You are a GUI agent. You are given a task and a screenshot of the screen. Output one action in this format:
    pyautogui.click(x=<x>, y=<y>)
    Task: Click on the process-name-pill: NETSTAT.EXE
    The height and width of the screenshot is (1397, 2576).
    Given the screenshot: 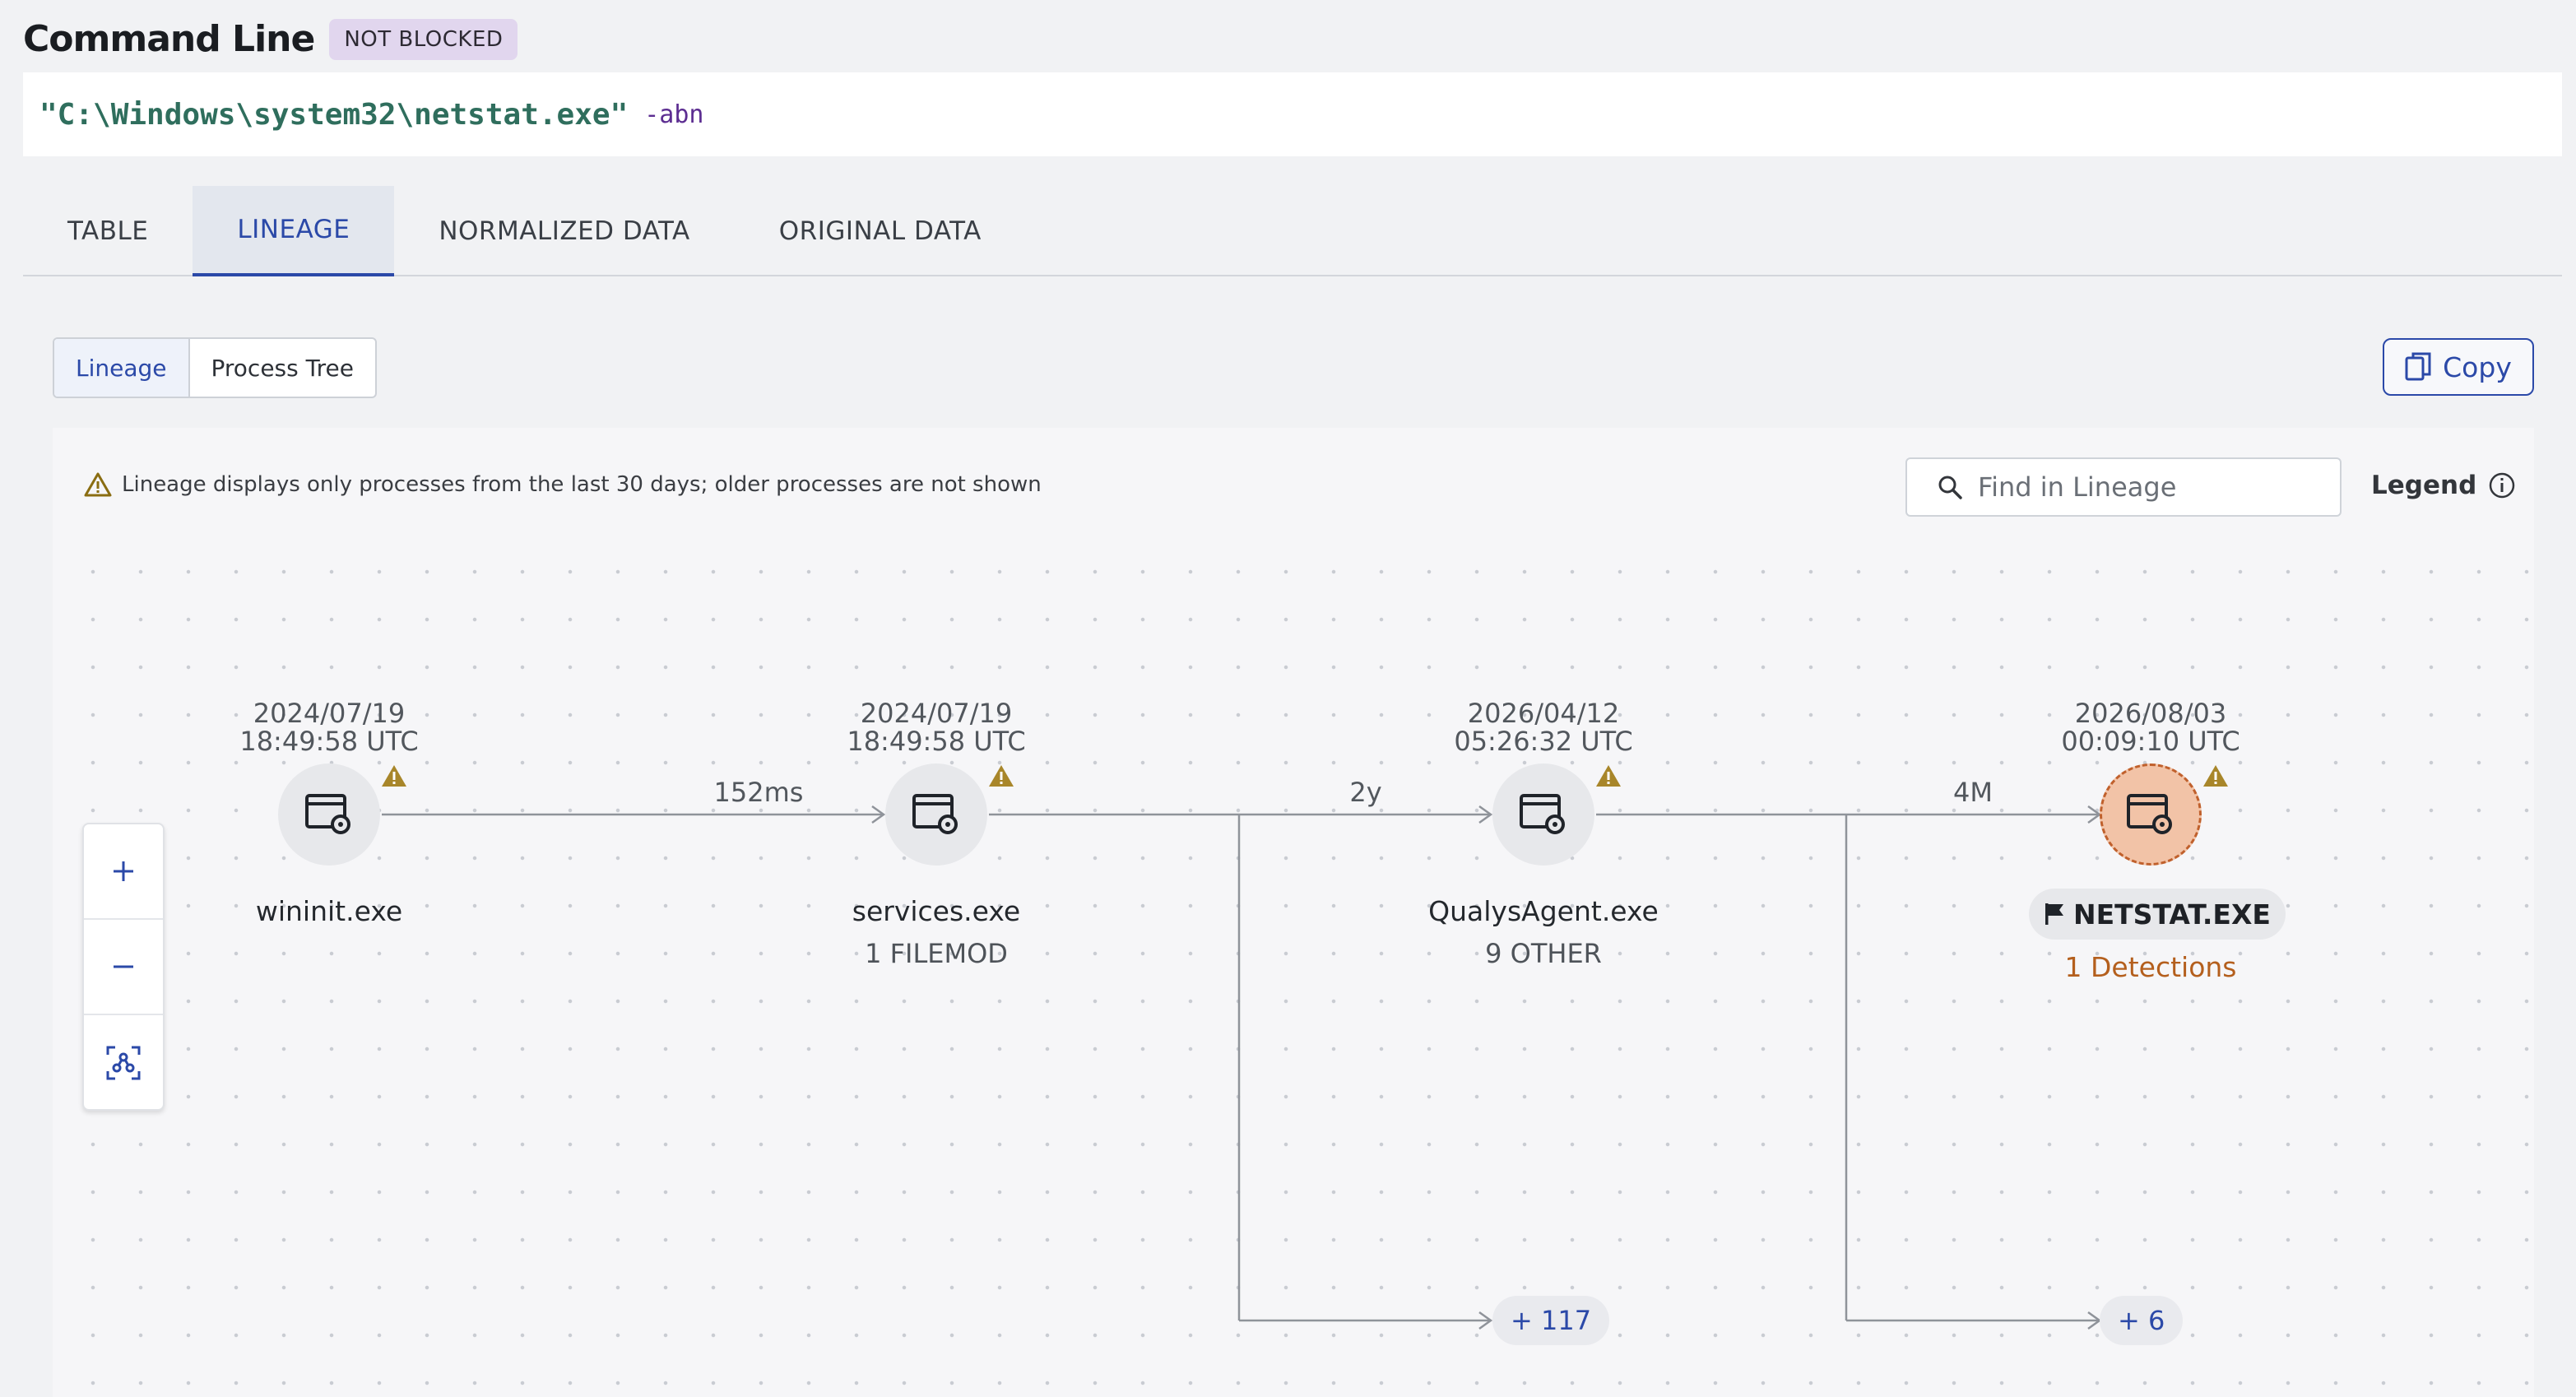 What is the action you would take?
    pyautogui.click(x=2158, y=914)
    